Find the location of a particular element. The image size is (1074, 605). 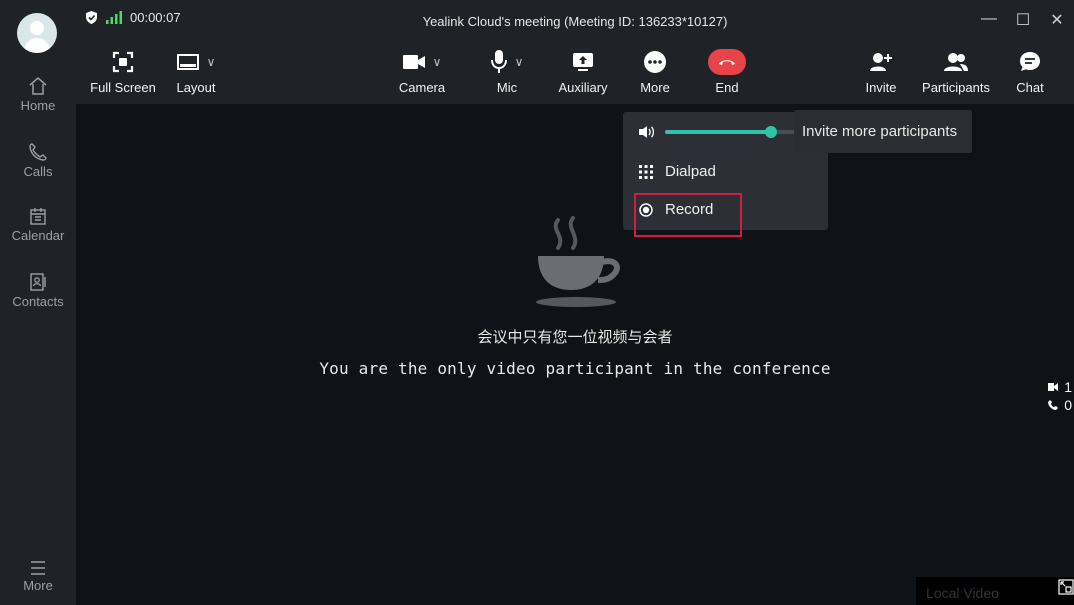

local-video-panel: Local Video is located at coordinates (995, 591).